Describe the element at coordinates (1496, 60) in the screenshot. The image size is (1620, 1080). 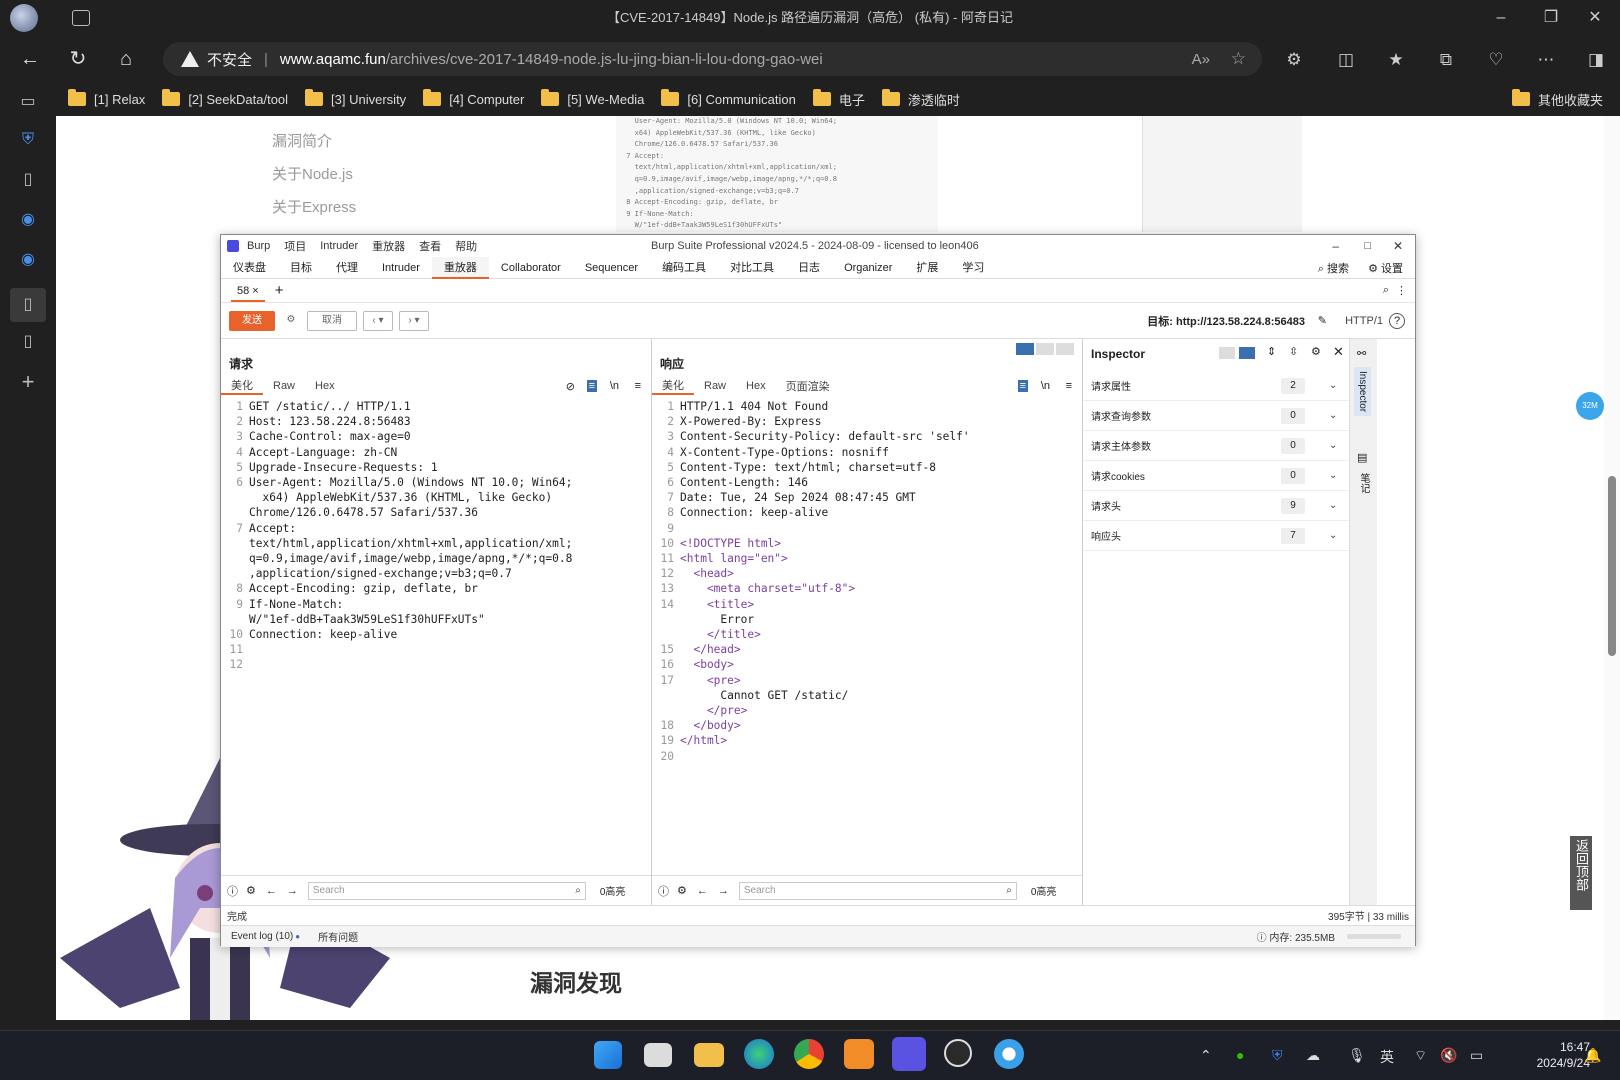
I see `performance-icon: ♡` at that location.